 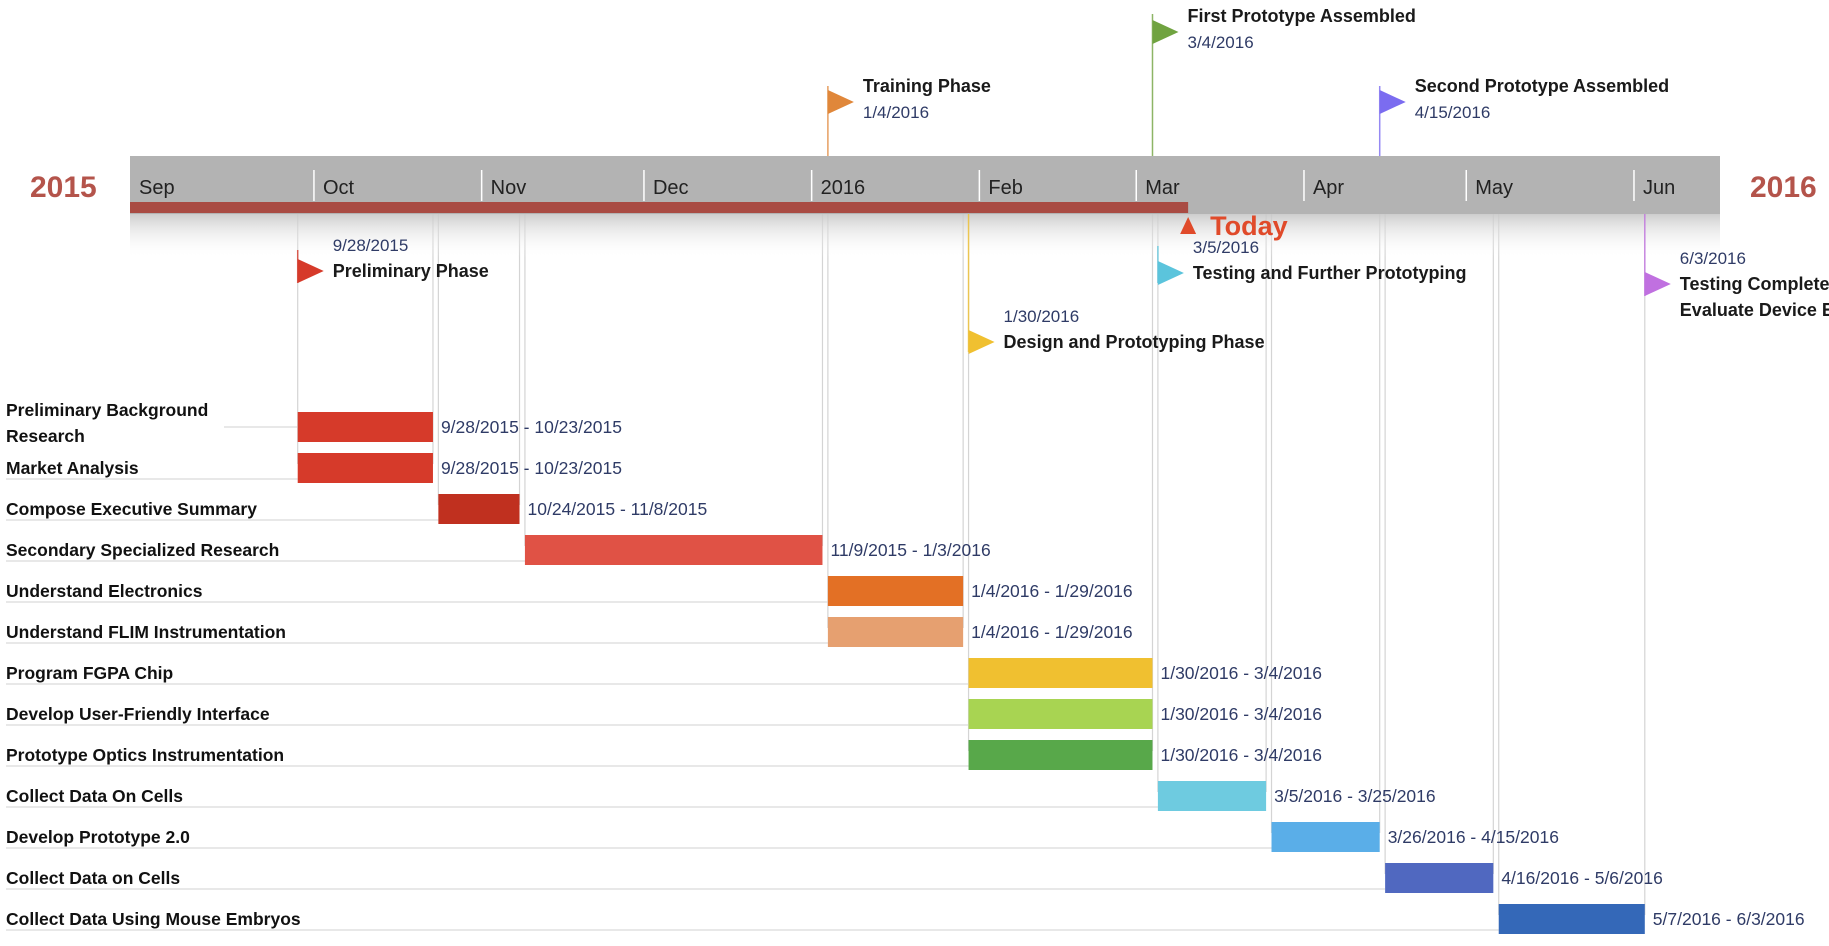 I want to click on milestone-title: Training Phase, so click(x=927, y=86).